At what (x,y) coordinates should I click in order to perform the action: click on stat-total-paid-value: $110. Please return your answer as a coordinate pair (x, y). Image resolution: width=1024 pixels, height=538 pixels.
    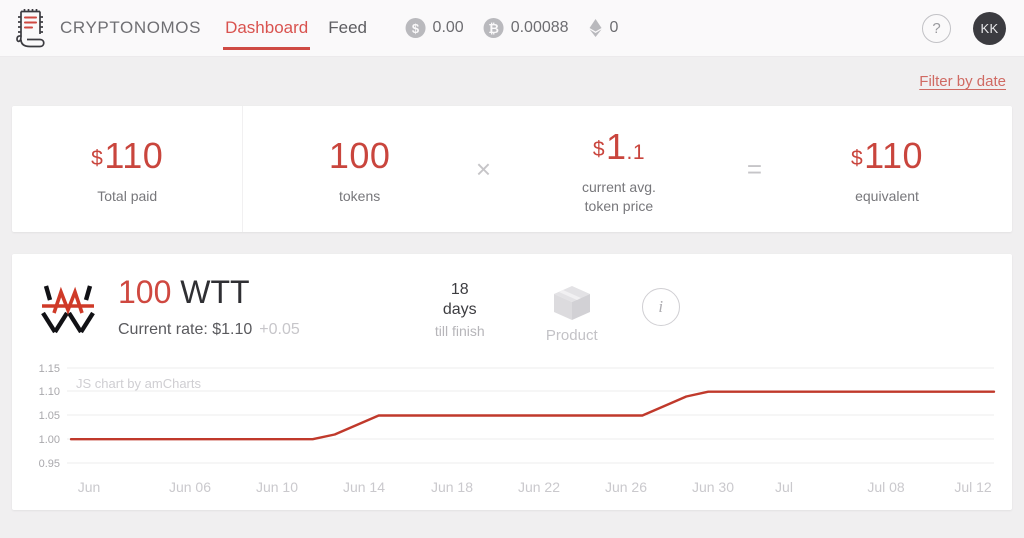
    Looking at the image, I should click on (127, 156).